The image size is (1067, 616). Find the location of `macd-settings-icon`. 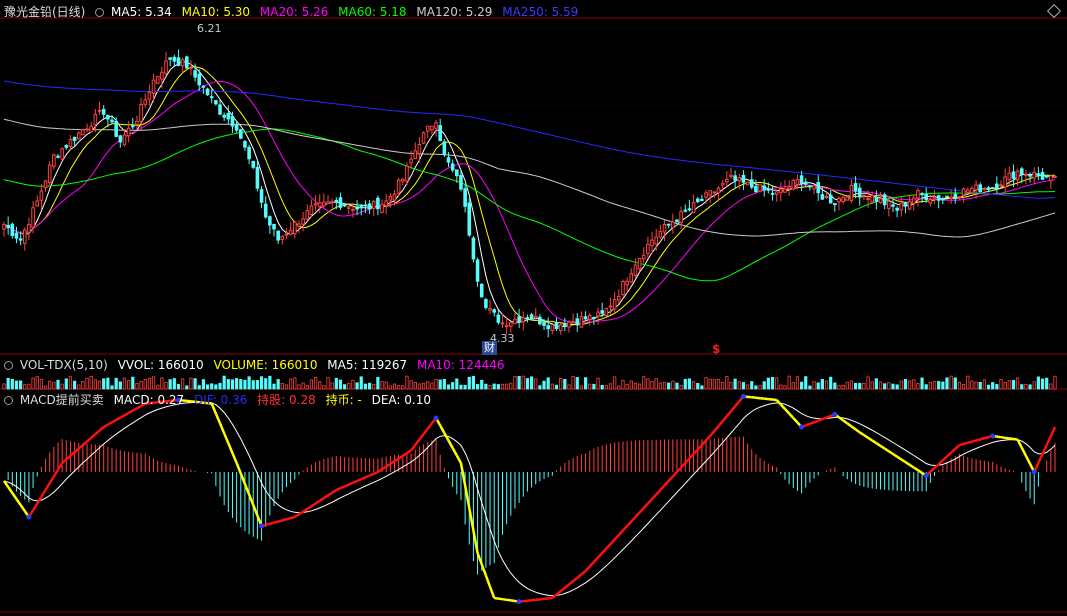

macd-settings-icon is located at coordinates (8, 400).